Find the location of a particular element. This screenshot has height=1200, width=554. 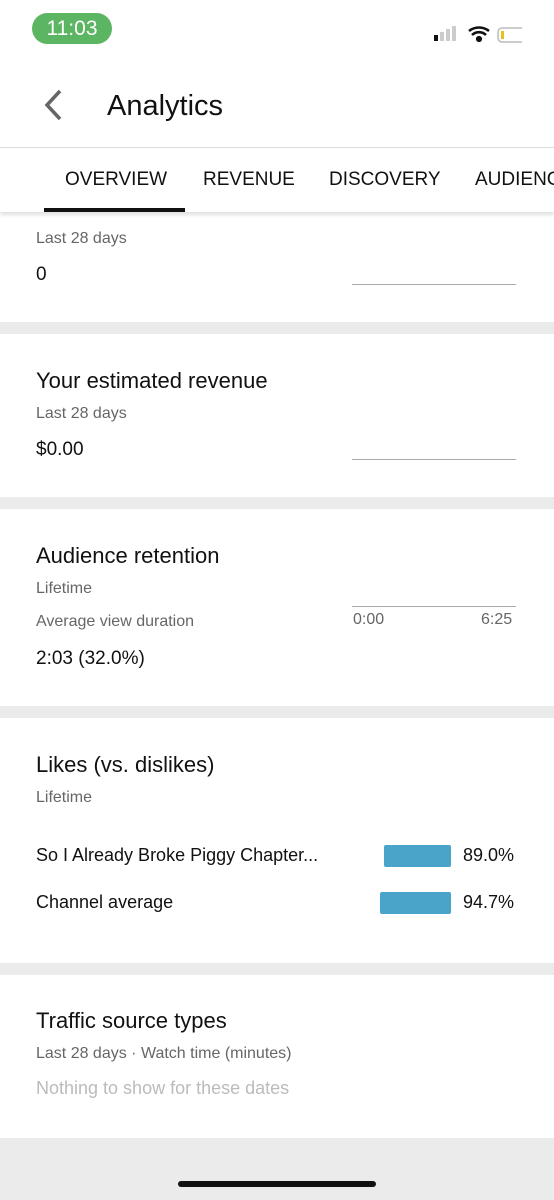

retention-period: Lifetime is located at coordinates (64, 588).